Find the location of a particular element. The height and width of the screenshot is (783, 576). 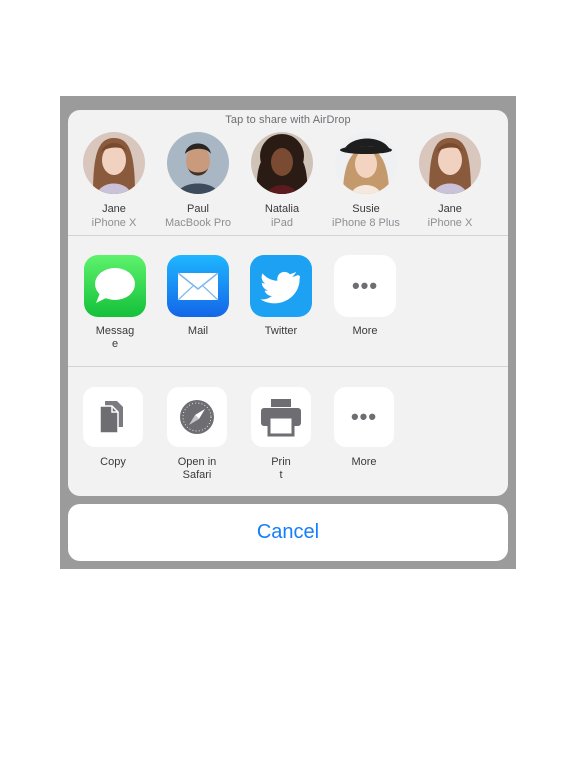

airdrop-contact-susie: Susie iPhone 8 Plus is located at coordinates (366, 181).